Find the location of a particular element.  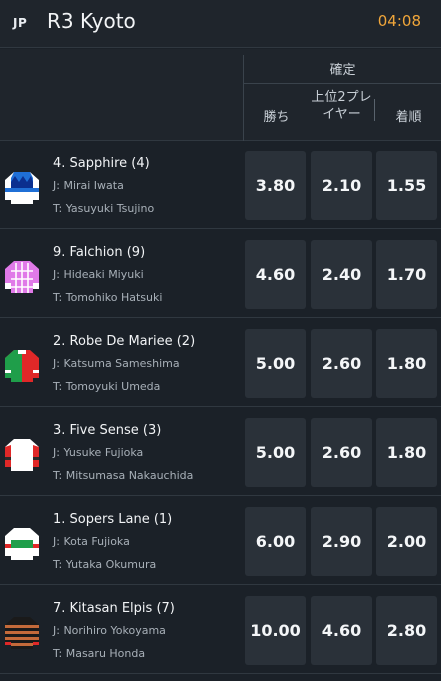

jockey-name: J: Kota Fujioka is located at coordinates (91, 541).